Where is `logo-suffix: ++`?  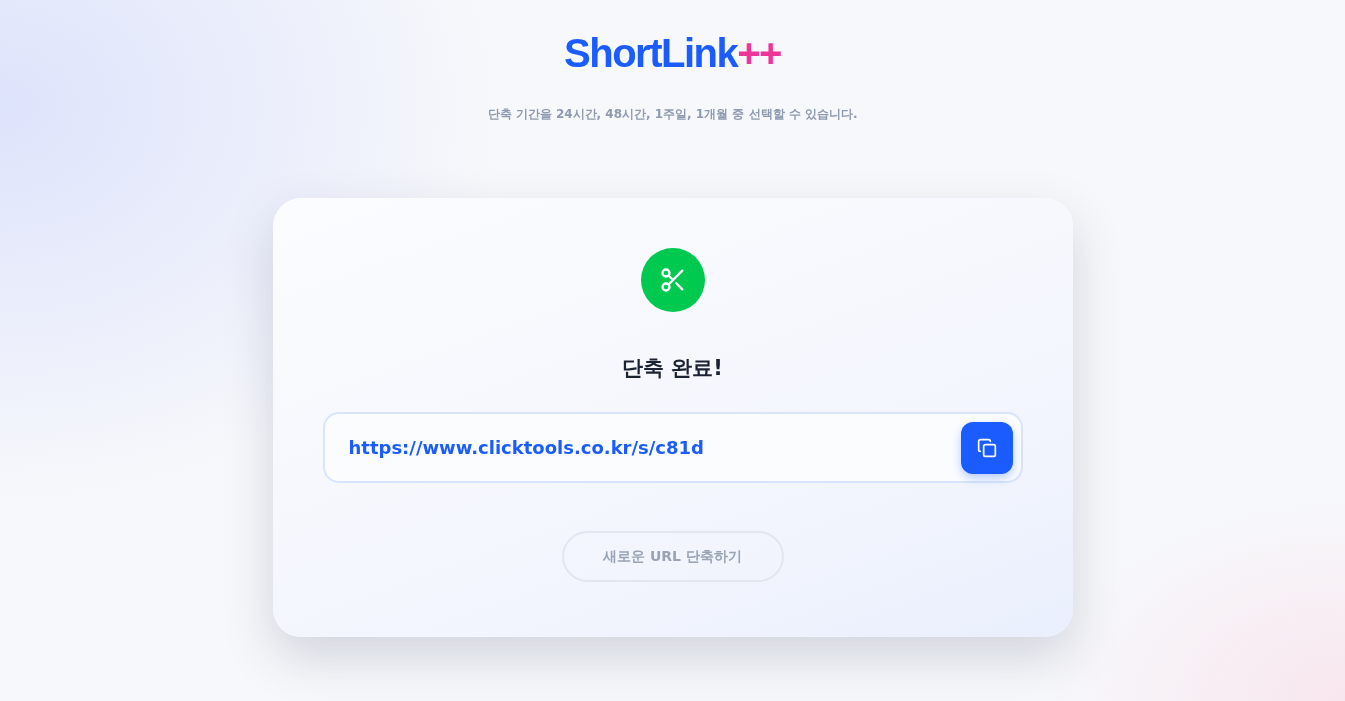 logo-suffix: ++ is located at coordinates (759, 53).